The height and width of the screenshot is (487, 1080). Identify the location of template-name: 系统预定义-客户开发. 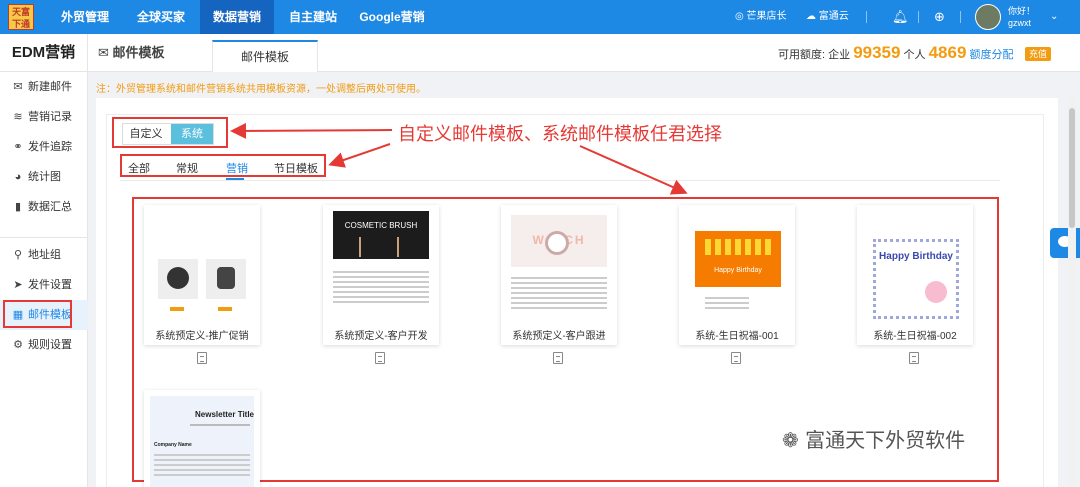
(381, 336).